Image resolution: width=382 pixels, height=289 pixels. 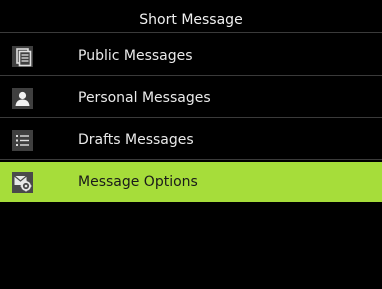 I want to click on menu-item-personal-messages: Personal Messages, so click(x=191, y=98).